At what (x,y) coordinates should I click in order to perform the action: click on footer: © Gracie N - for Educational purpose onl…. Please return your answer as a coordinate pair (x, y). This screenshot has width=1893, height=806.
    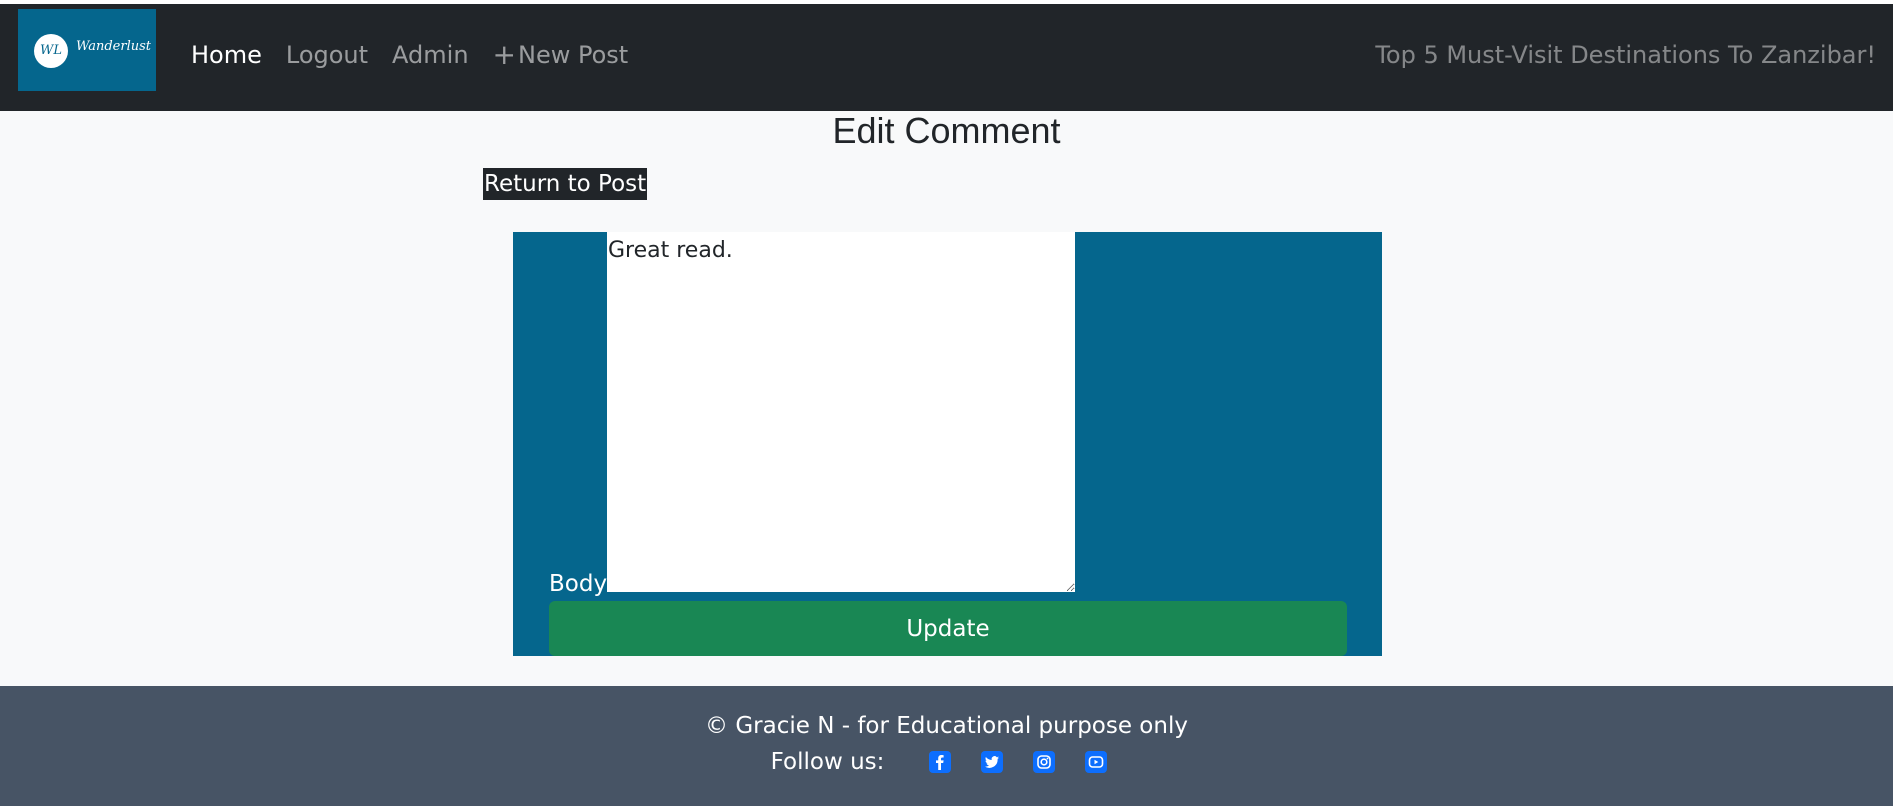
    Looking at the image, I should click on (946, 746).